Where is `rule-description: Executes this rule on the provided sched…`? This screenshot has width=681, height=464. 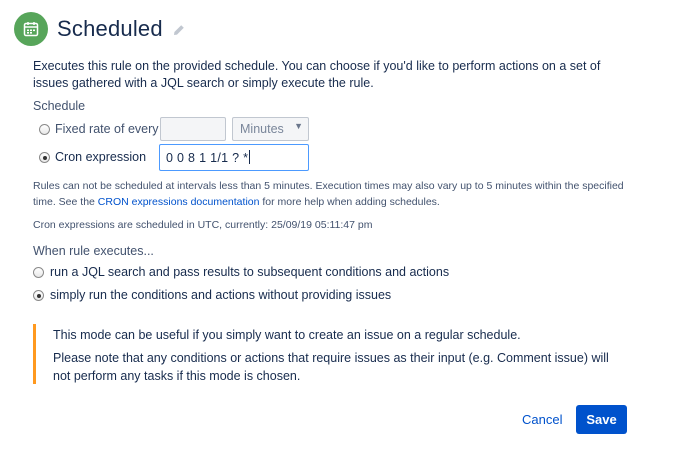 rule-description: Executes this rule on the provided sched… is located at coordinates (317, 74).